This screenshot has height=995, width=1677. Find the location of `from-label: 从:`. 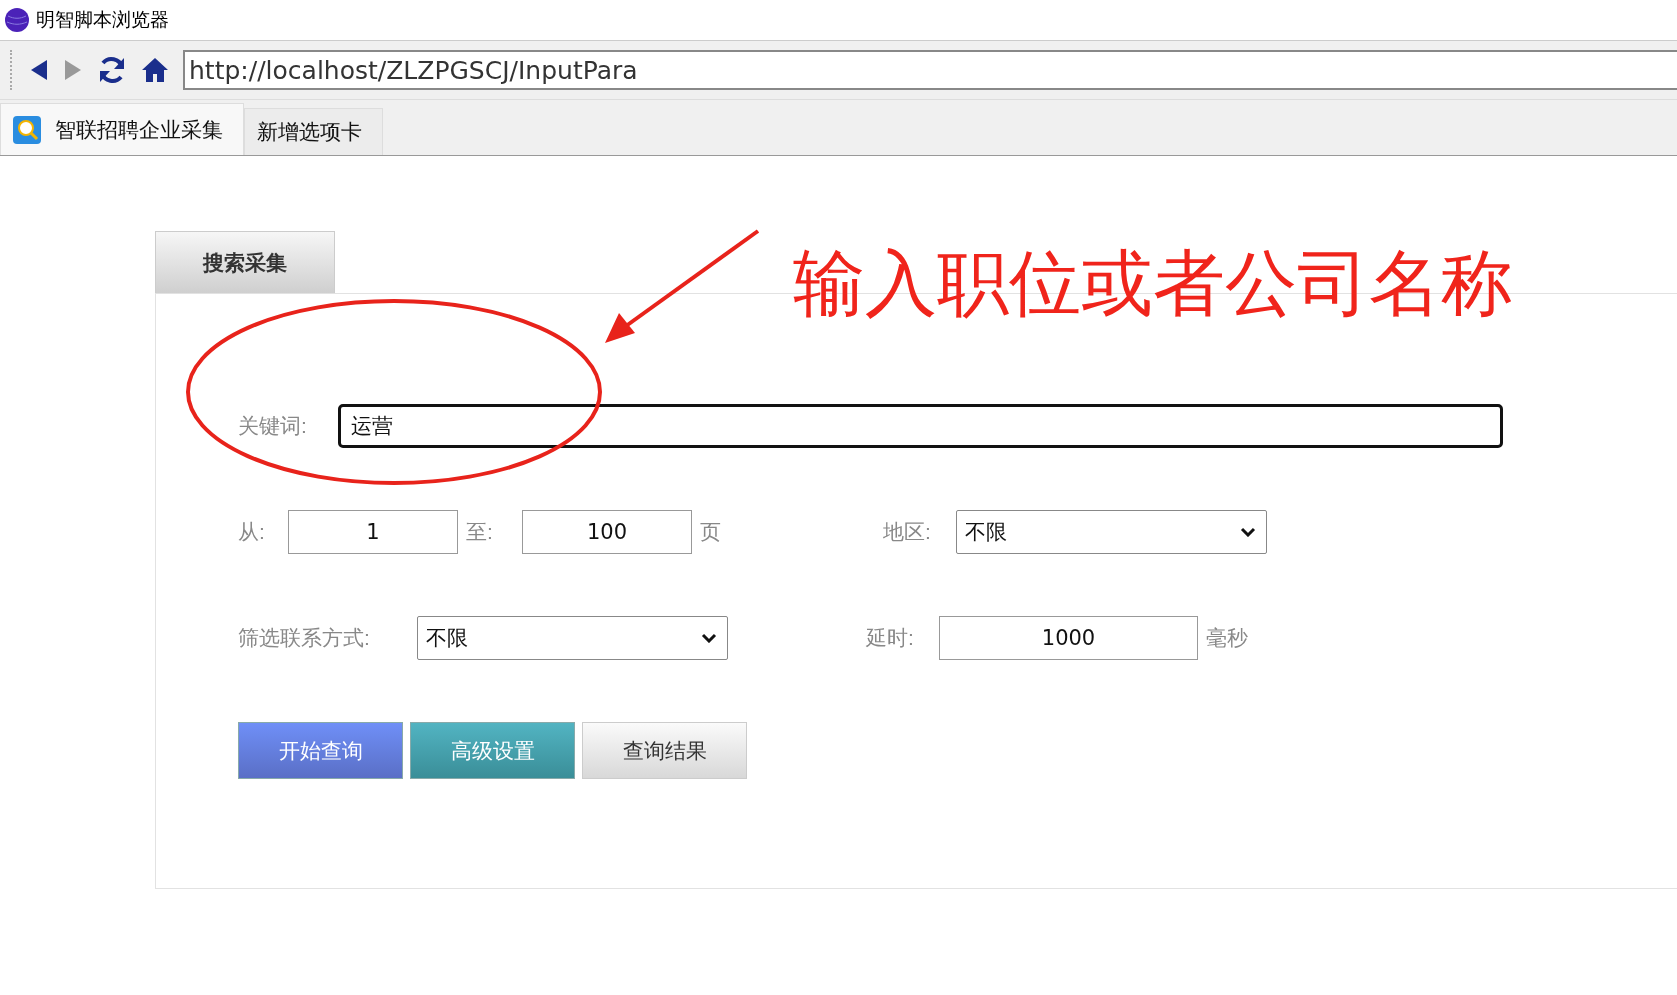

from-label: 从: is located at coordinates (252, 532).